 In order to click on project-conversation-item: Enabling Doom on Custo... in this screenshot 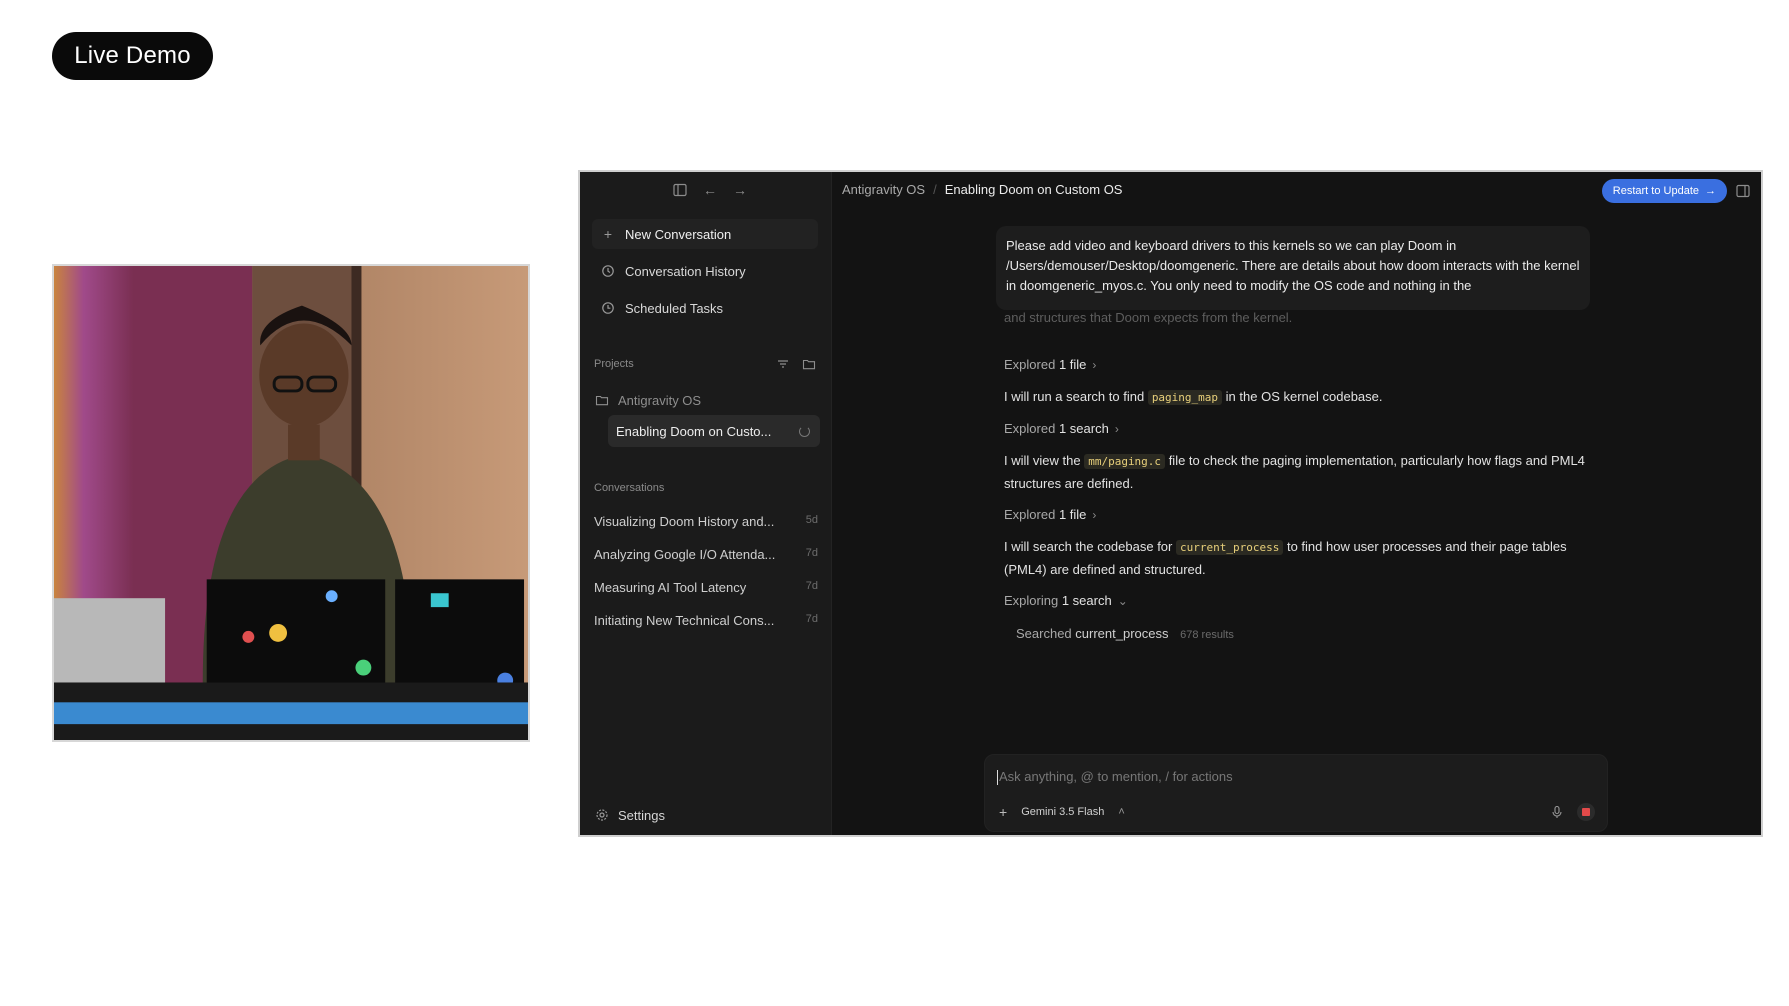, I will do `click(714, 431)`.